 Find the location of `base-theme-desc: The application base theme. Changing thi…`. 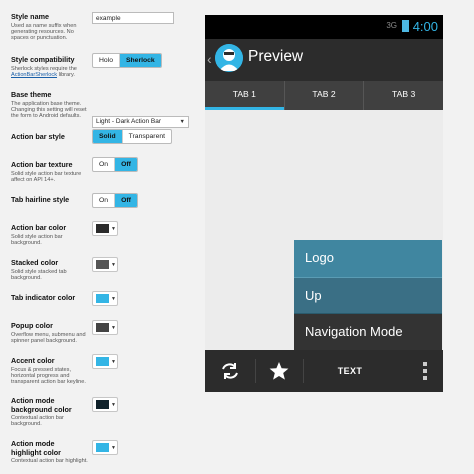

base-theme-desc: The application base theme. Changing thi… is located at coordinates (49, 110).